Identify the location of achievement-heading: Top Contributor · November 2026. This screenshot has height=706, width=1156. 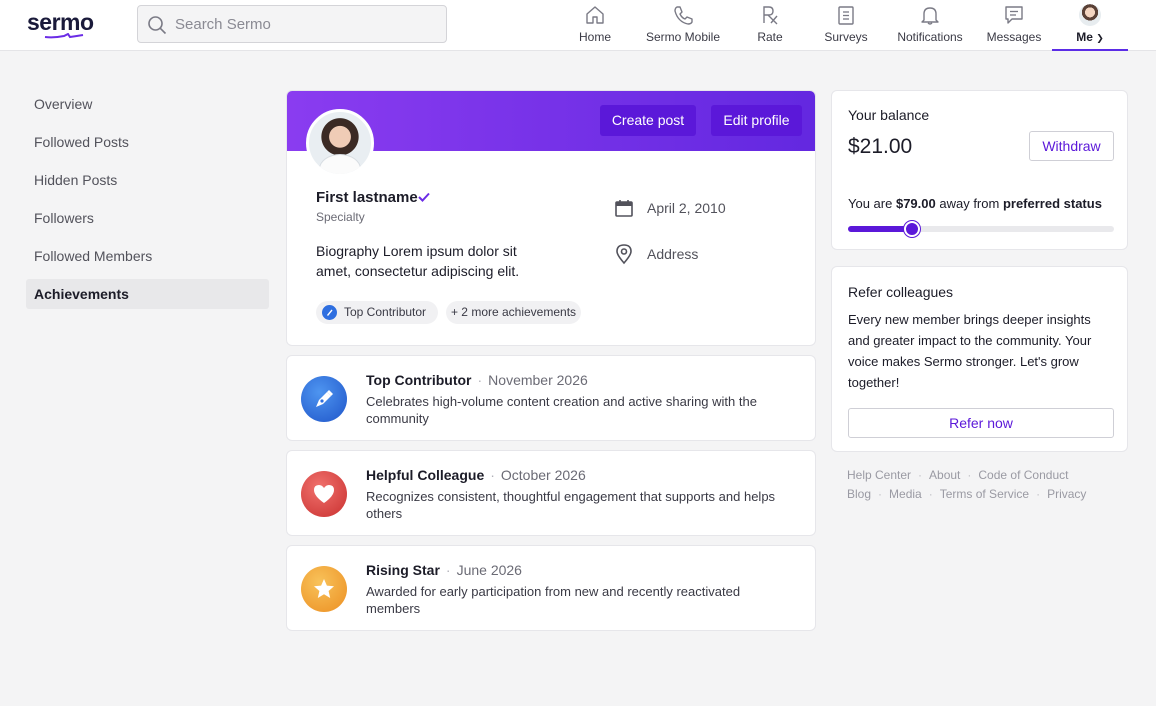
(477, 380).